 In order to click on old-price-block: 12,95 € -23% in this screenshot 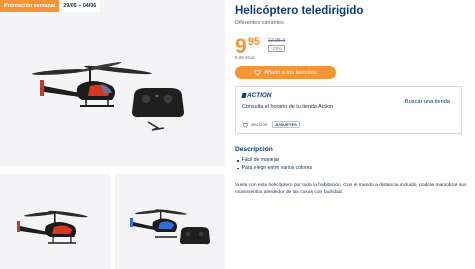, I will do `click(276, 45)`.